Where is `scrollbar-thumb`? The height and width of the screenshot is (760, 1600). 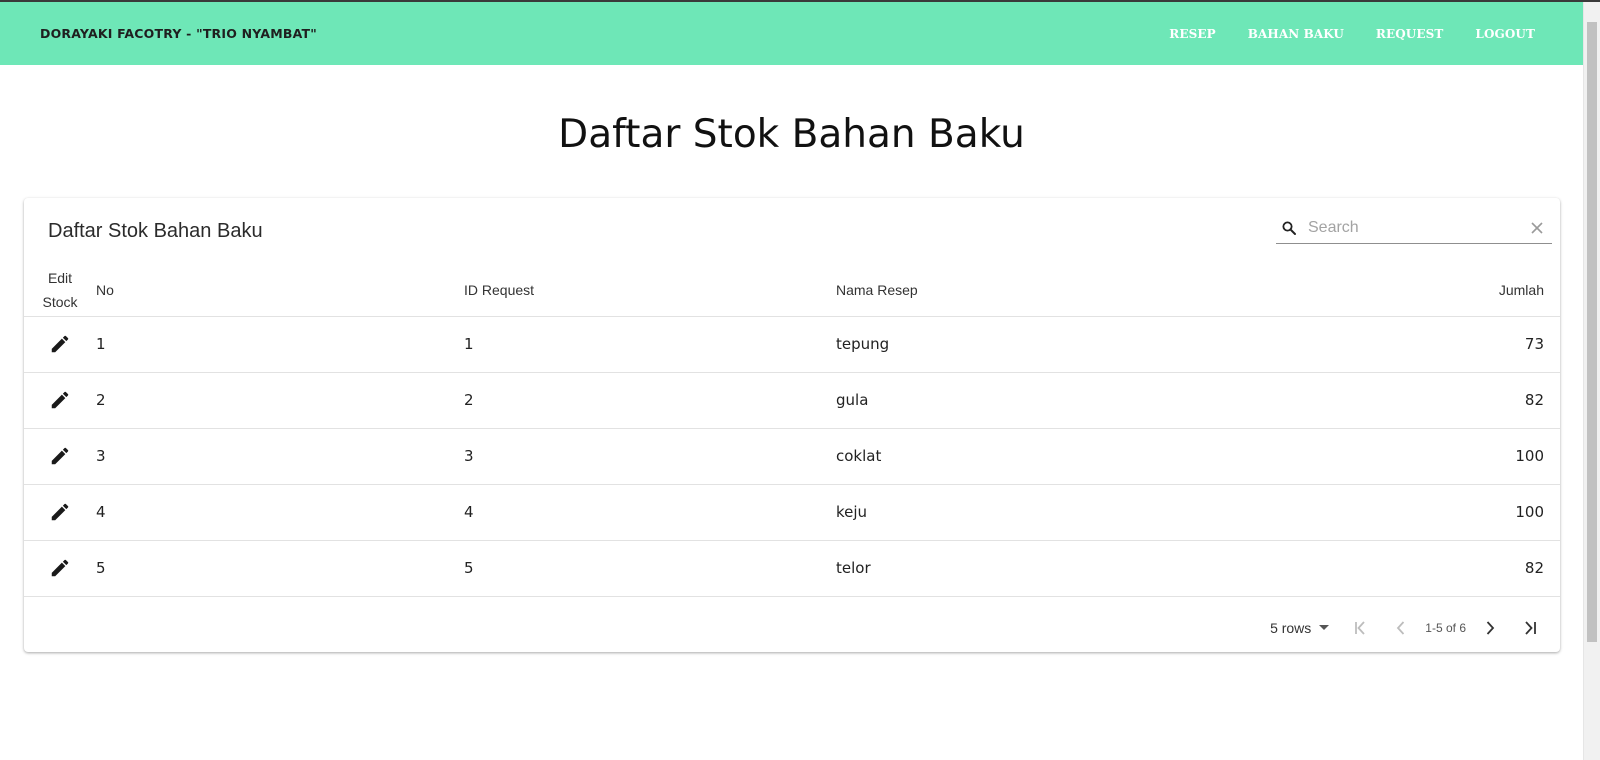 scrollbar-thumb is located at coordinates (1592, 332).